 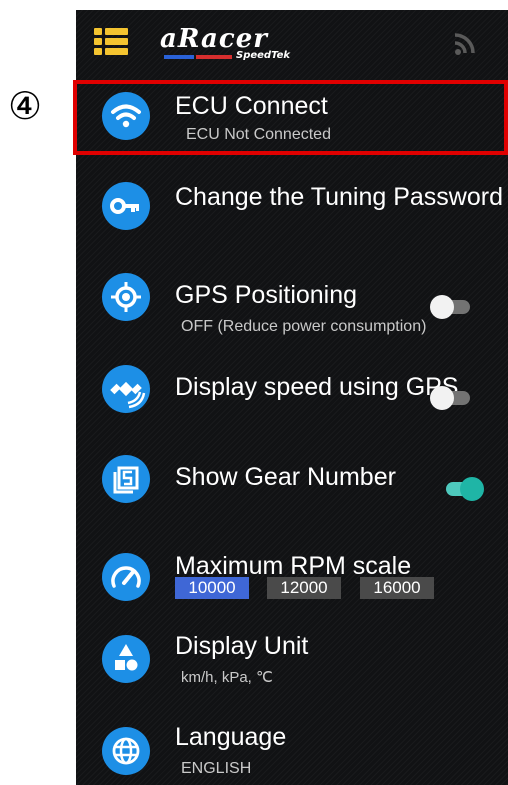 I want to click on top-bar: aRacer SpeedTek, so click(x=292, y=44).